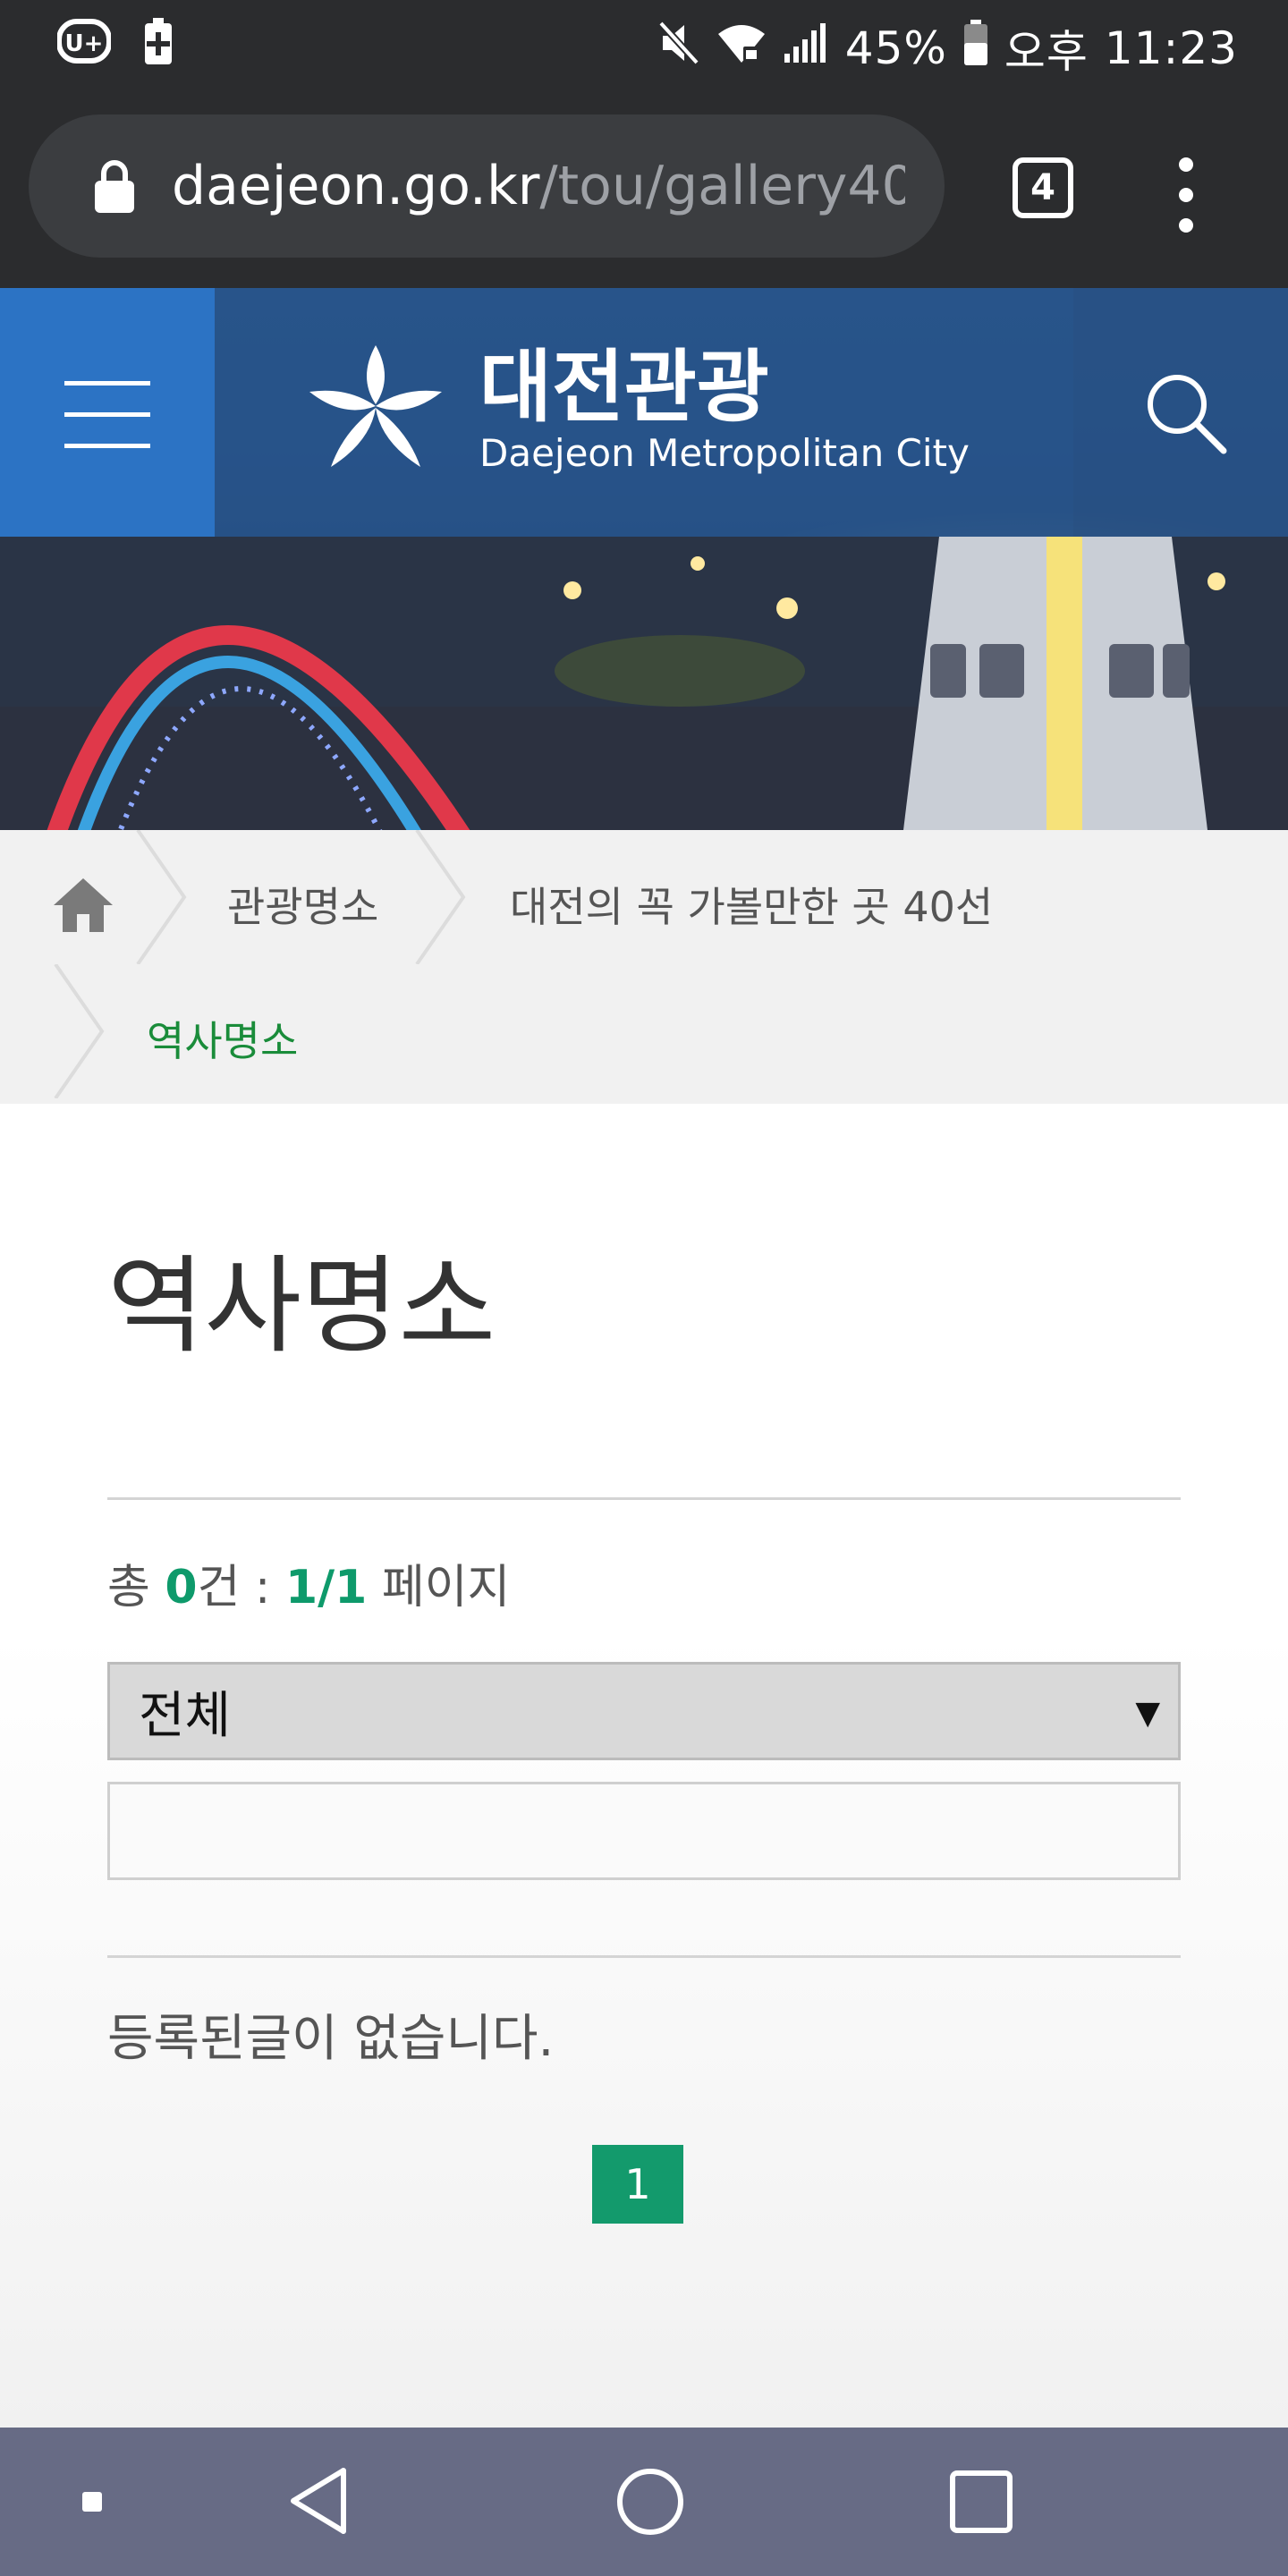 The height and width of the screenshot is (2576, 1288). What do you see at coordinates (326, 1587) in the screenshot?
I see `count-page: 1/1` at bounding box center [326, 1587].